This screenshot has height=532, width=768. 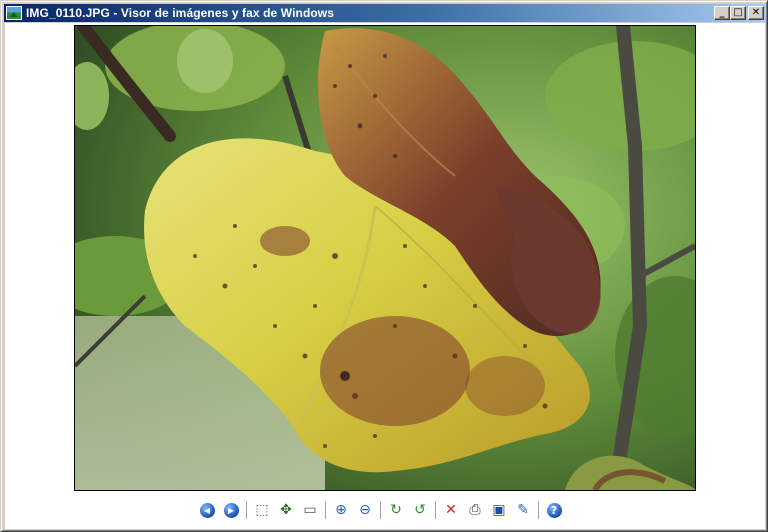 I want to click on fit-icon: ⬚, so click(x=262, y=510).